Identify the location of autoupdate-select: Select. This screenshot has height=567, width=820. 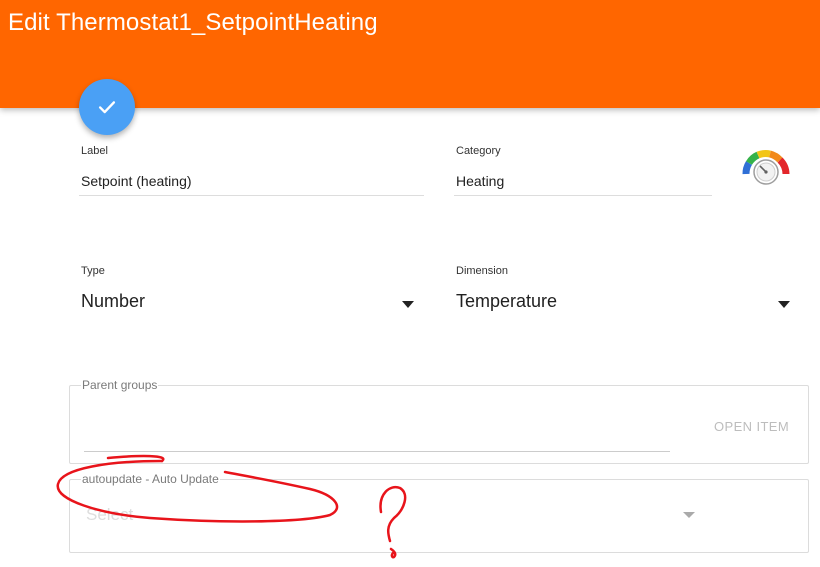
(109, 515).